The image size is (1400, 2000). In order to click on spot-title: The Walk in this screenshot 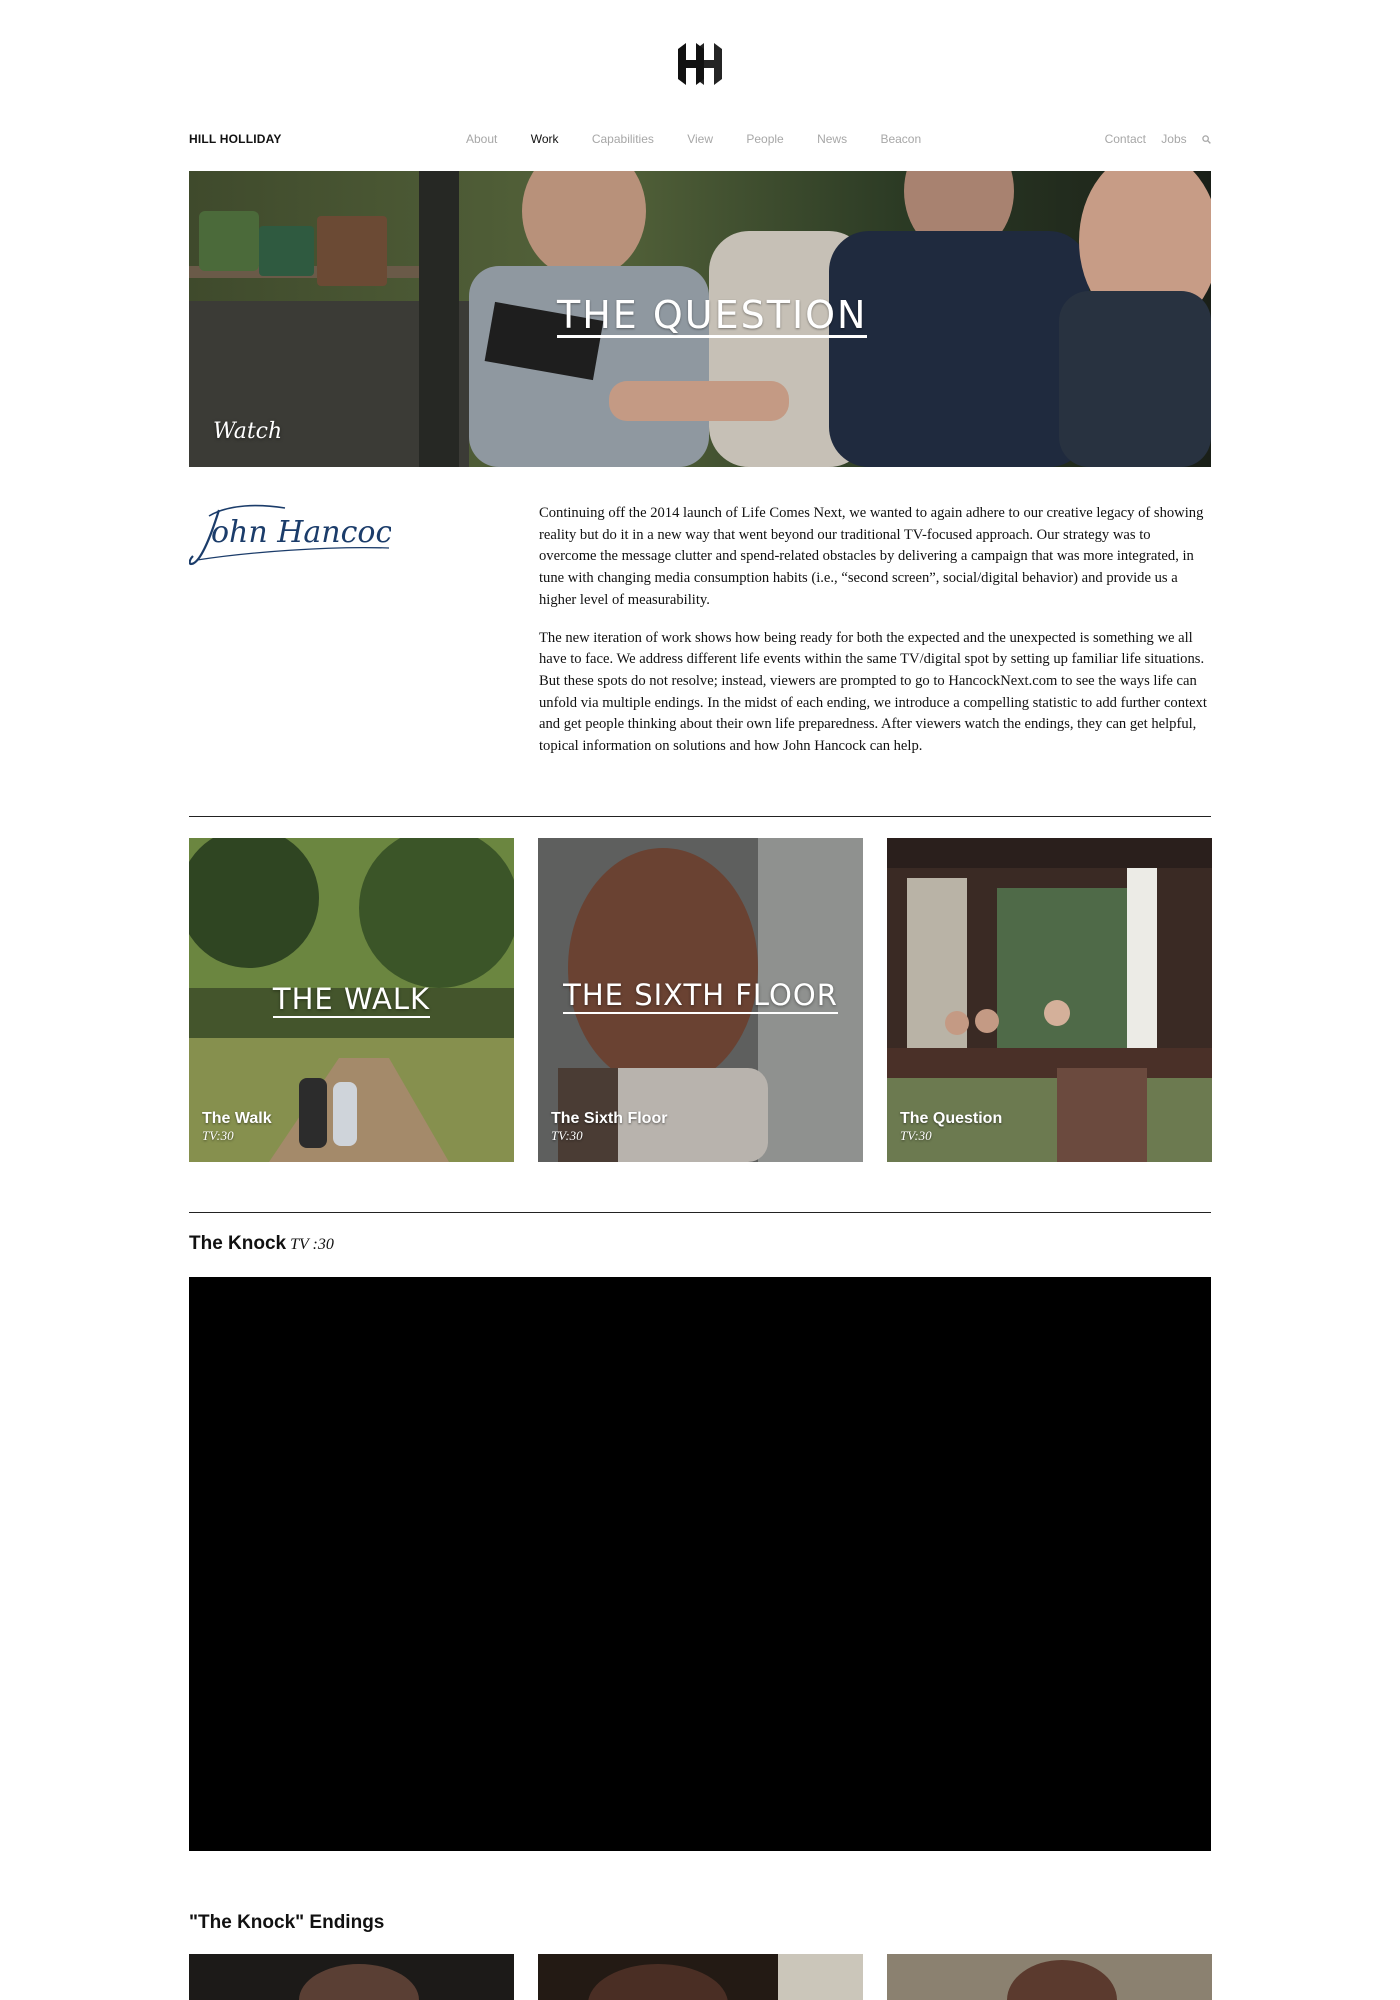, I will do `click(237, 1118)`.